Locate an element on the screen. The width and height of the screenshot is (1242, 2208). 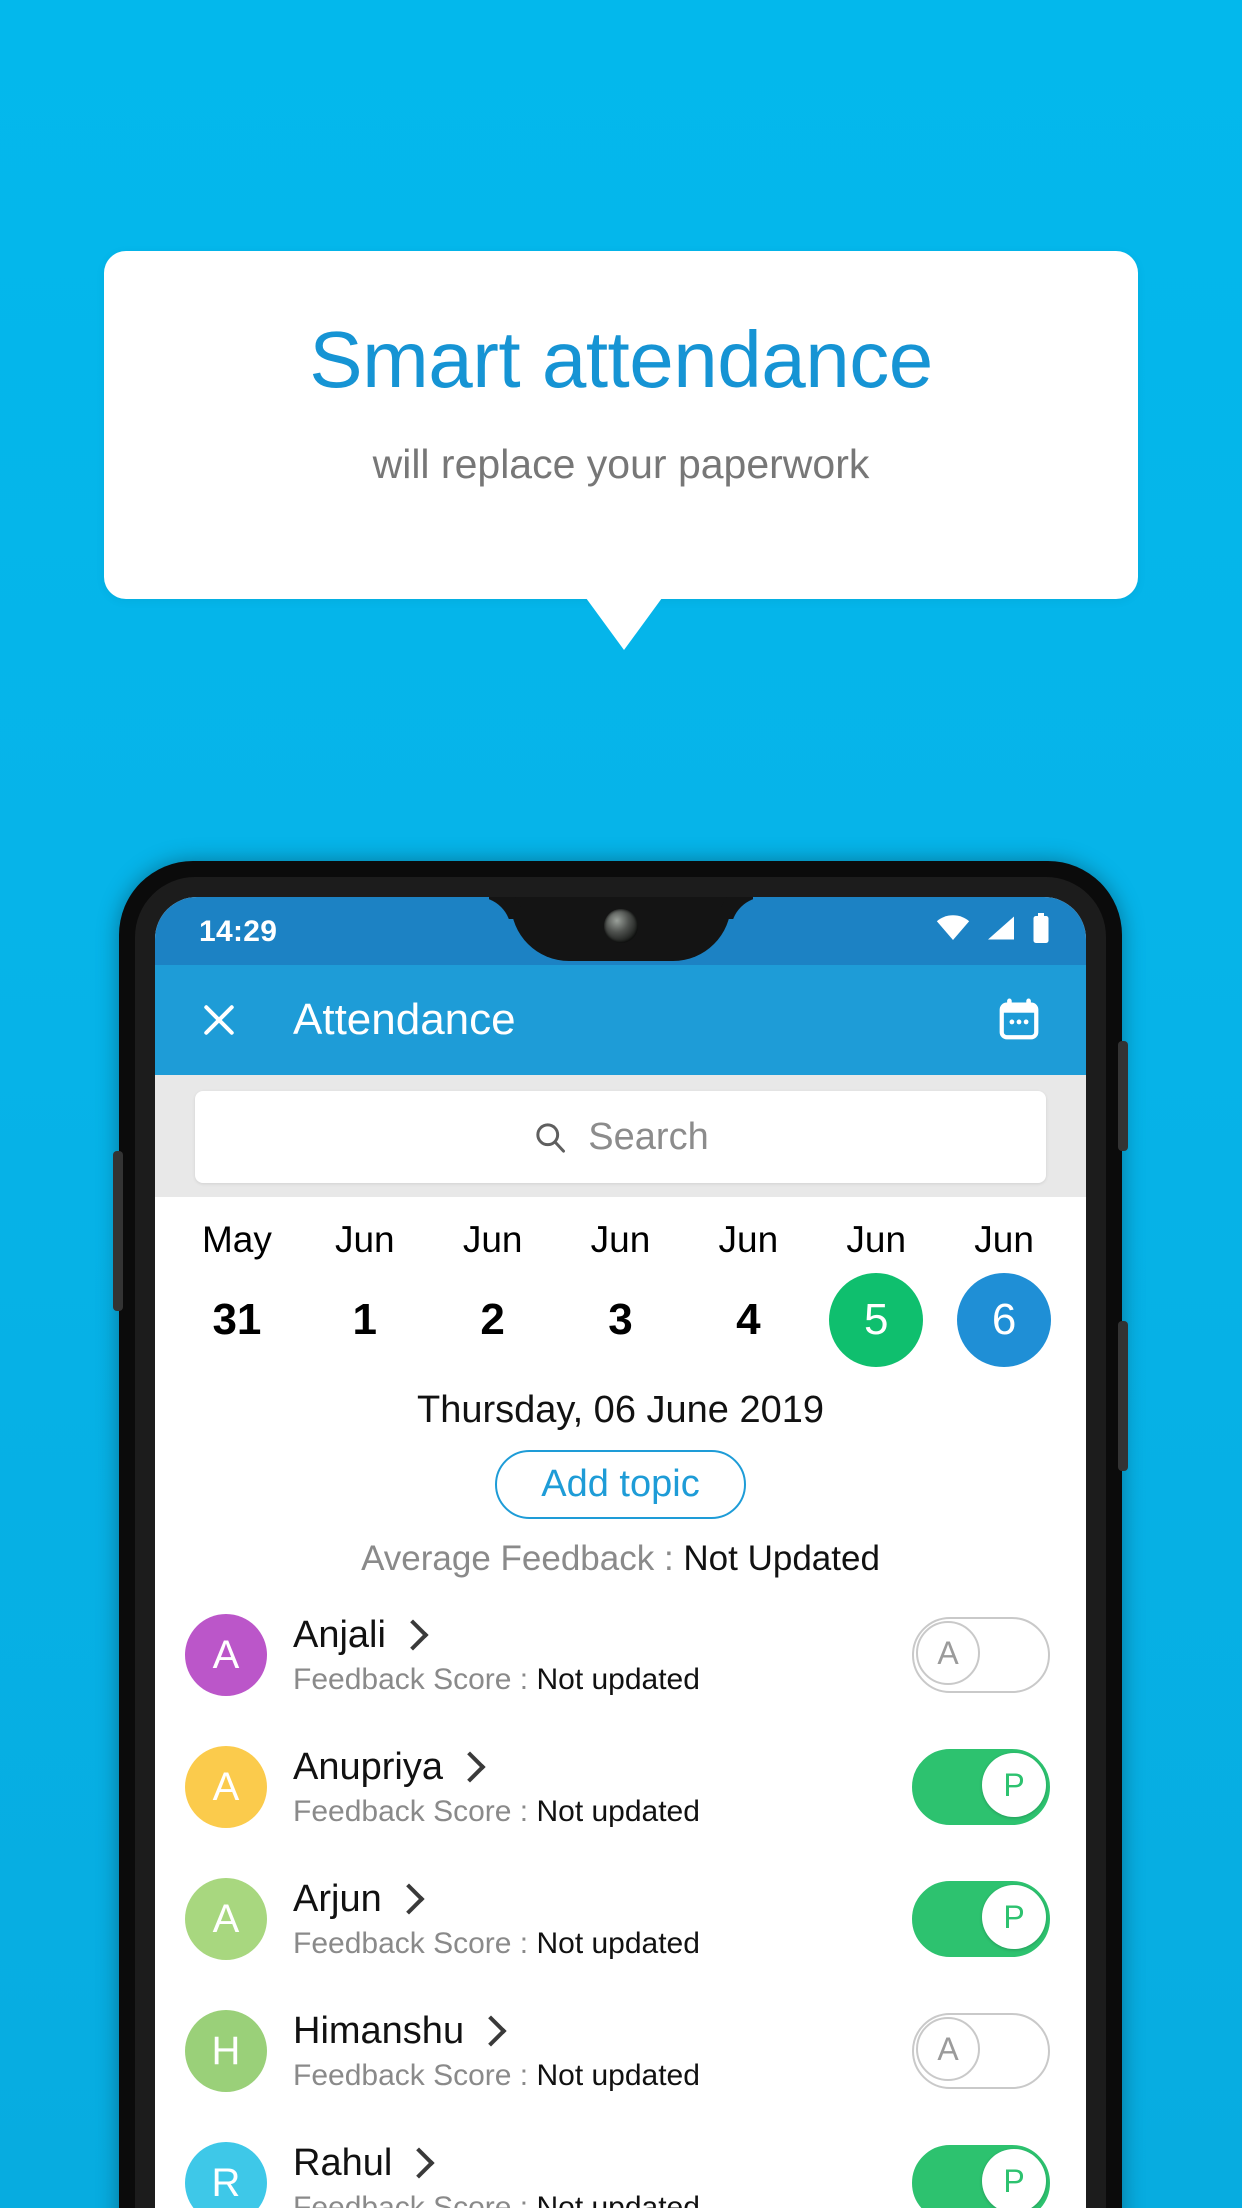
date-cell: Jun 1 is located at coordinates (365, 1290).